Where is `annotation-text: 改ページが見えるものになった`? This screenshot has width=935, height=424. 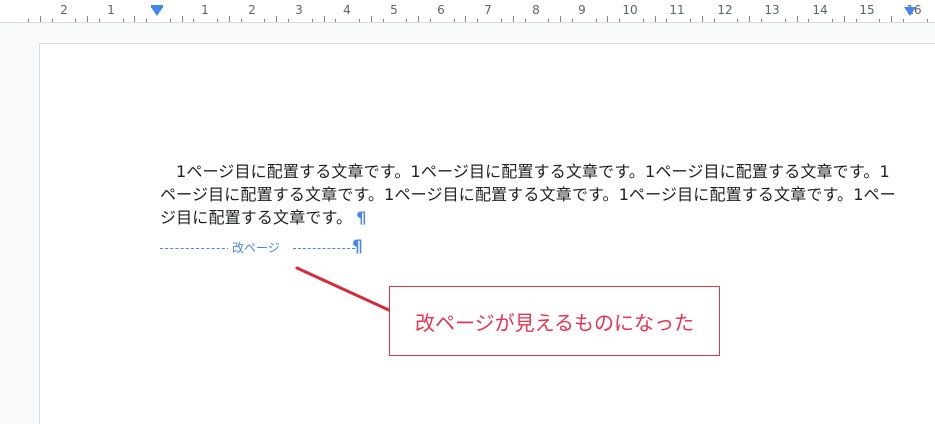
annotation-text: 改ページが見えるものになった is located at coordinates (554, 322).